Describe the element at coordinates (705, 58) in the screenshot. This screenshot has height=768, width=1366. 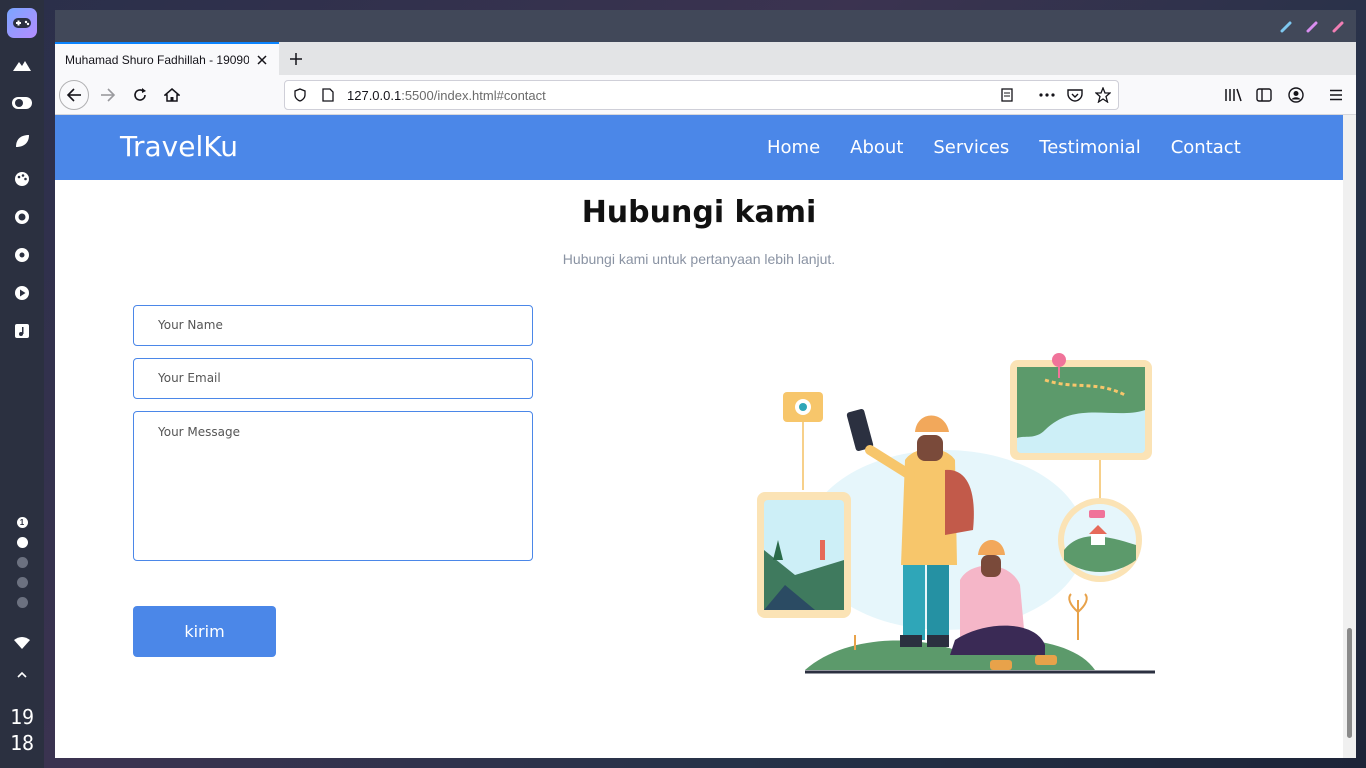
I see `tab-strip: Muhamad Shuro Fadhillah - 19090` at that location.